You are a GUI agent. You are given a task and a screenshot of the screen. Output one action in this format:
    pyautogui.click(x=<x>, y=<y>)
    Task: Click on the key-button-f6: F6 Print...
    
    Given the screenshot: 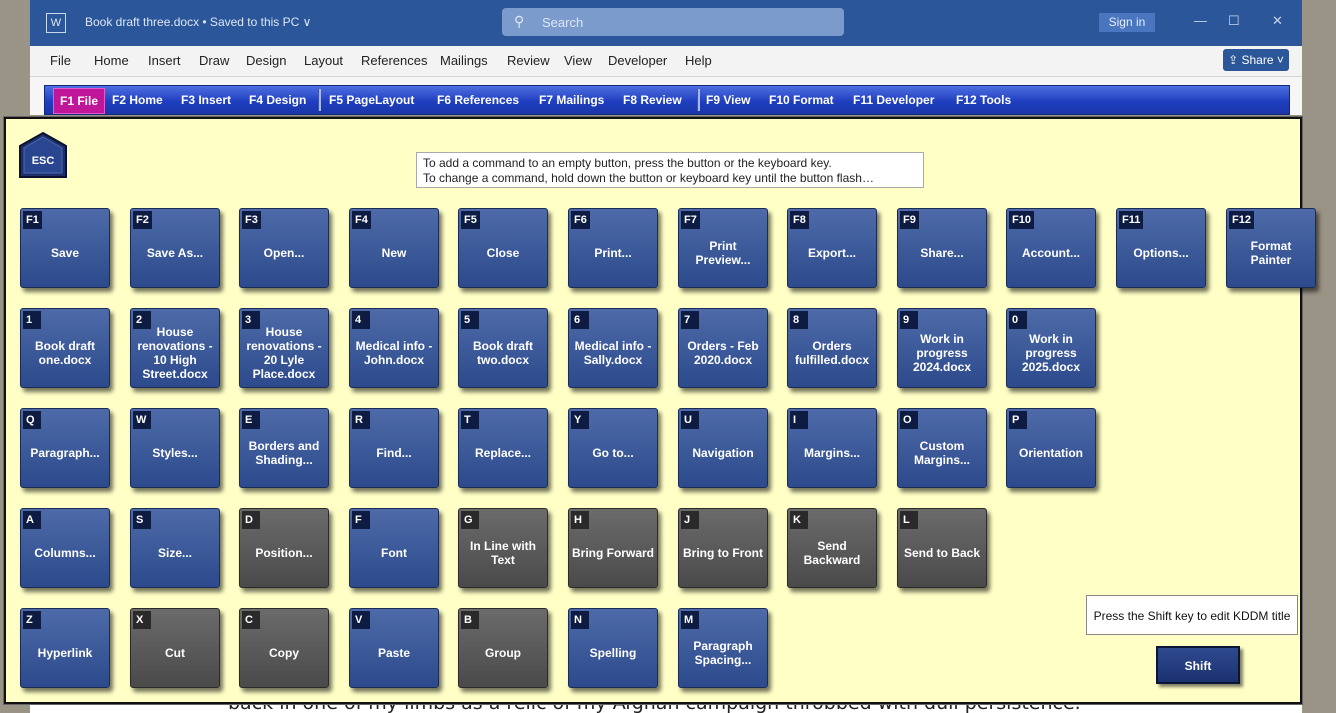 What is the action you would take?
    pyautogui.click(x=613, y=248)
    